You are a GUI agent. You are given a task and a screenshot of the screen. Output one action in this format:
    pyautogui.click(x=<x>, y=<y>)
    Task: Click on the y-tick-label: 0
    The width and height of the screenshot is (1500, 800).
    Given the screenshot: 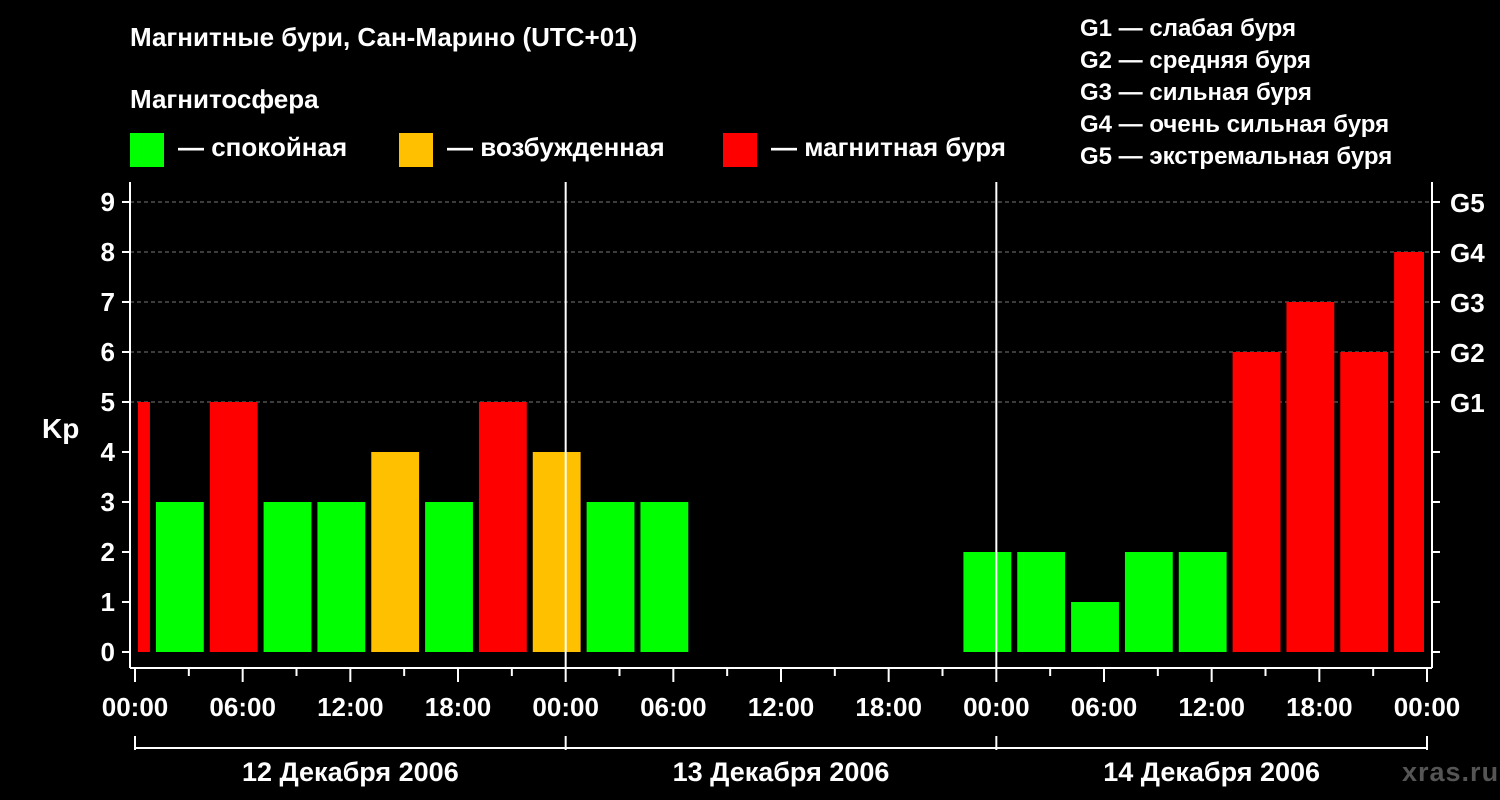 What is the action you would take?
    pyautogui.click(x=108, y=652)
    